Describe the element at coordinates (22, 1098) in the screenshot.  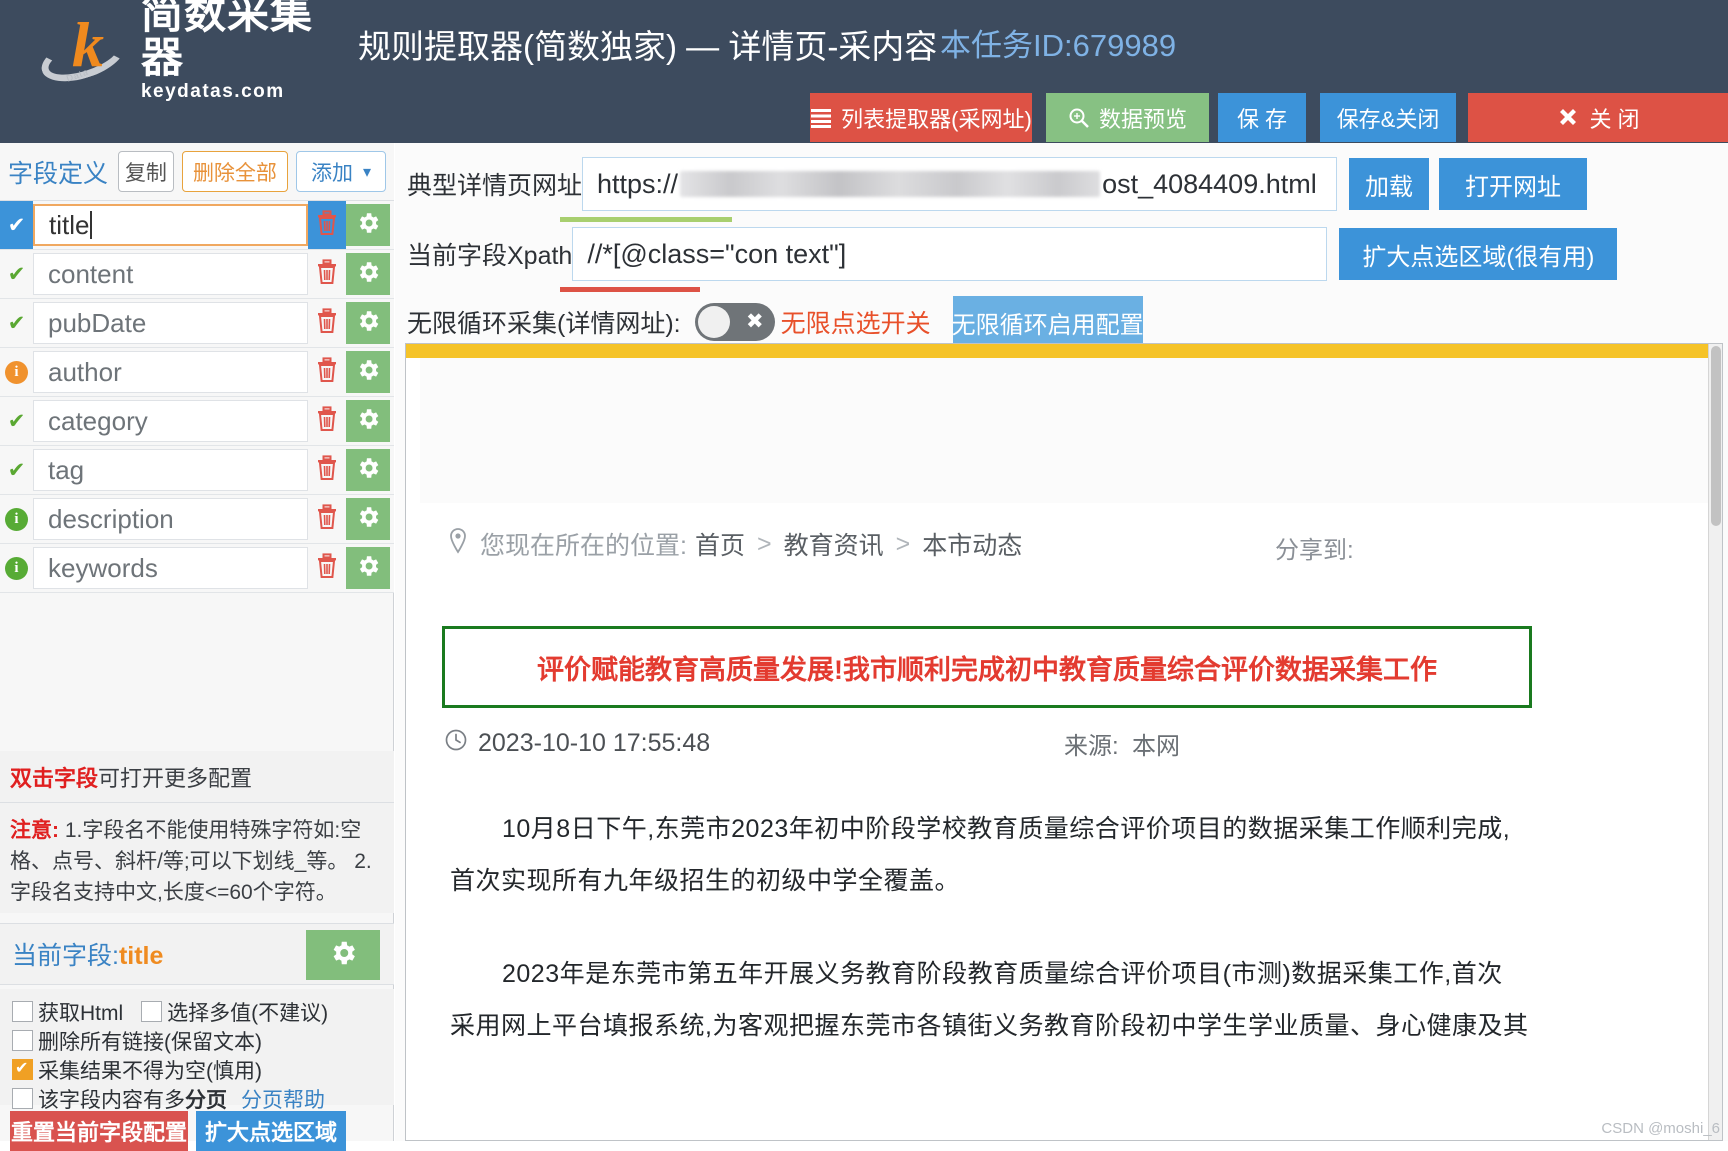
I see `paging-checkbox` at that location.